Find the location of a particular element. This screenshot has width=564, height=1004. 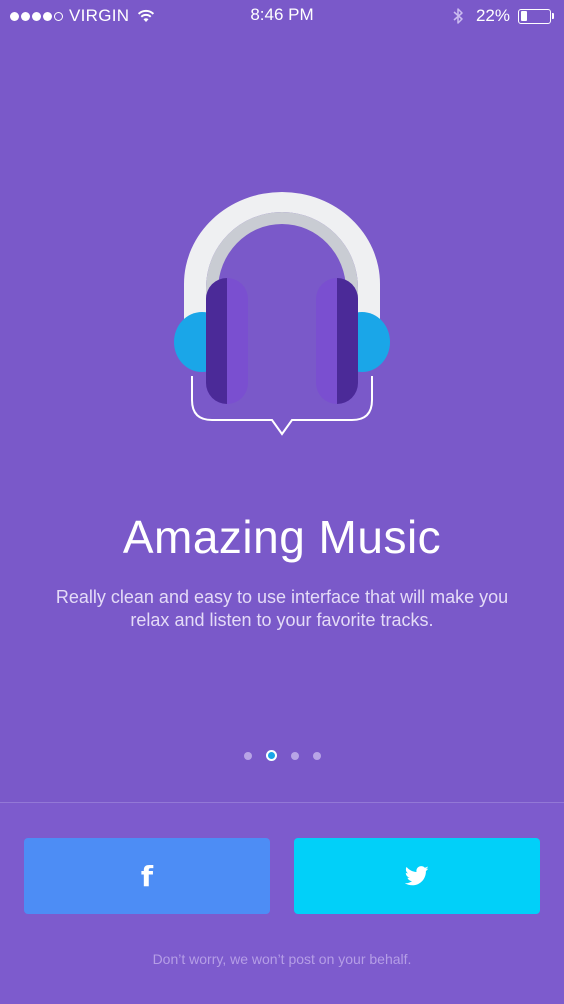

twitter-login-button is located at coordinates (417, 876).